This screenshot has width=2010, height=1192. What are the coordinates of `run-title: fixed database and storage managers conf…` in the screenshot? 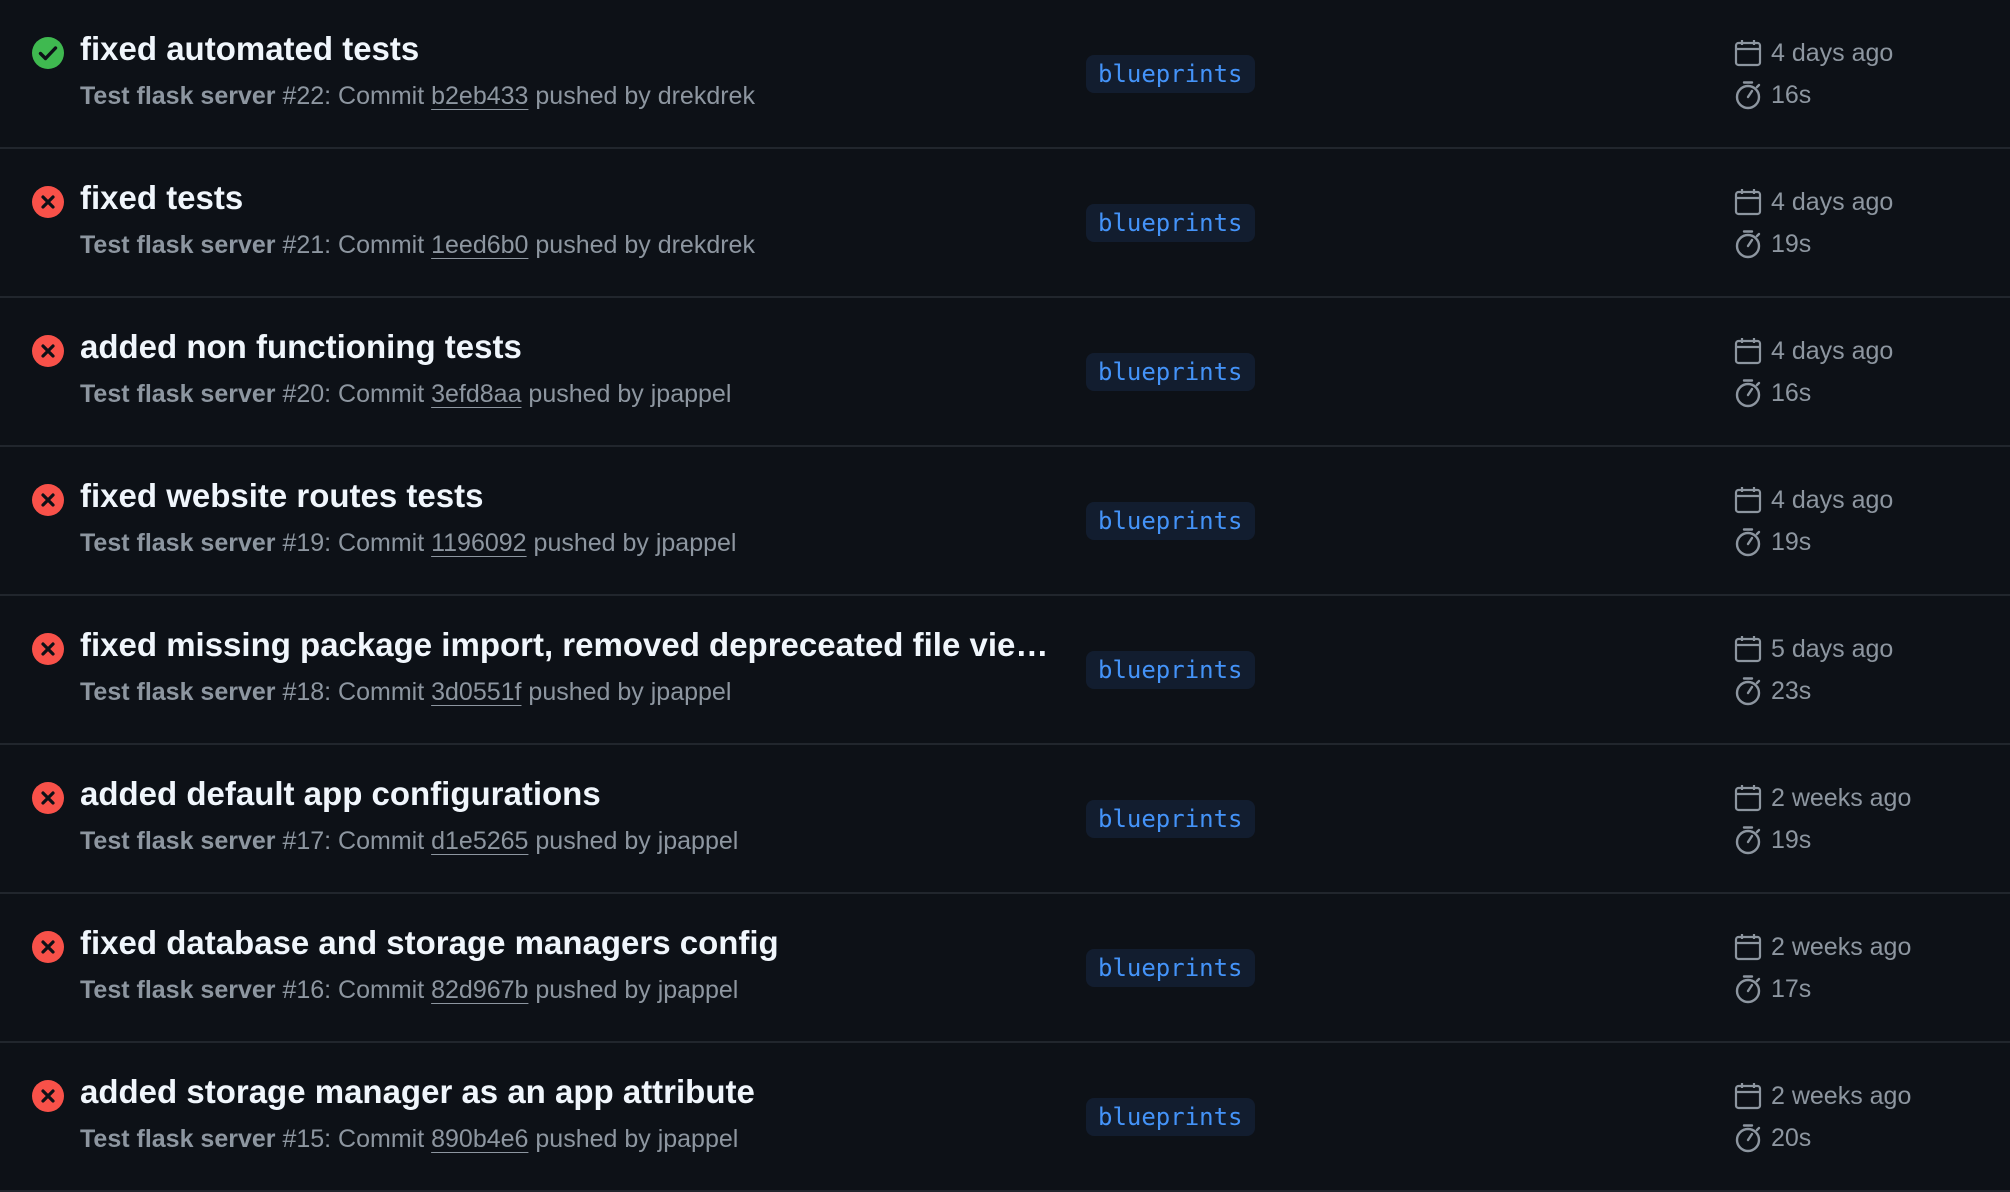 It's located at (429, 943).